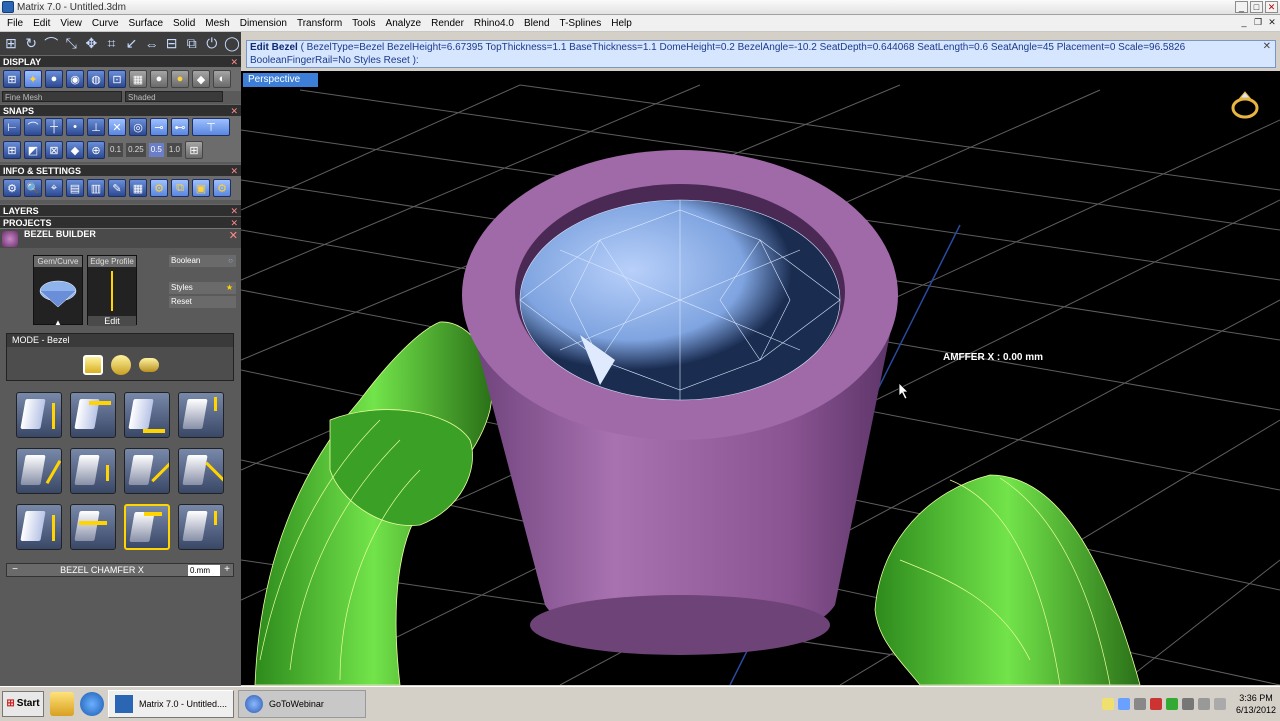 Image resolution: width=1280 pixels, height=721 pixels. What do you see at coordinates (201, 527) in the screenshot?
I see `chamfer-y-tool` at bounding box center [201, 527].